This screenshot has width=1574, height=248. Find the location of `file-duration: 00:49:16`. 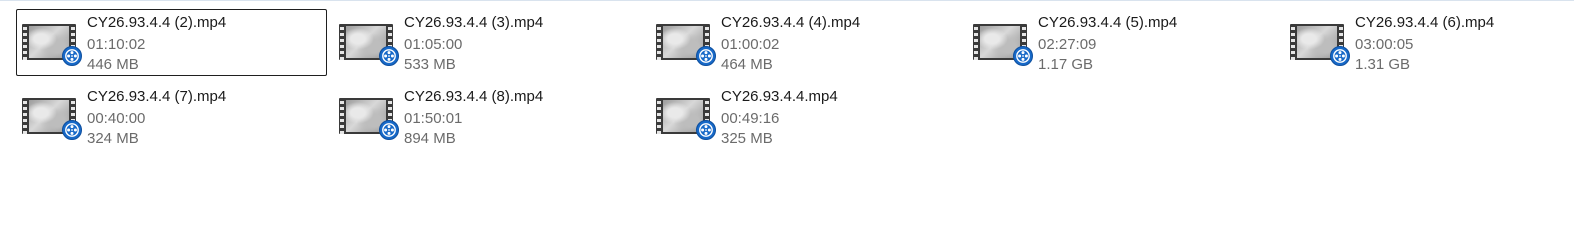

file-duration: 00:49:16 is located at coordinates (750, 118).